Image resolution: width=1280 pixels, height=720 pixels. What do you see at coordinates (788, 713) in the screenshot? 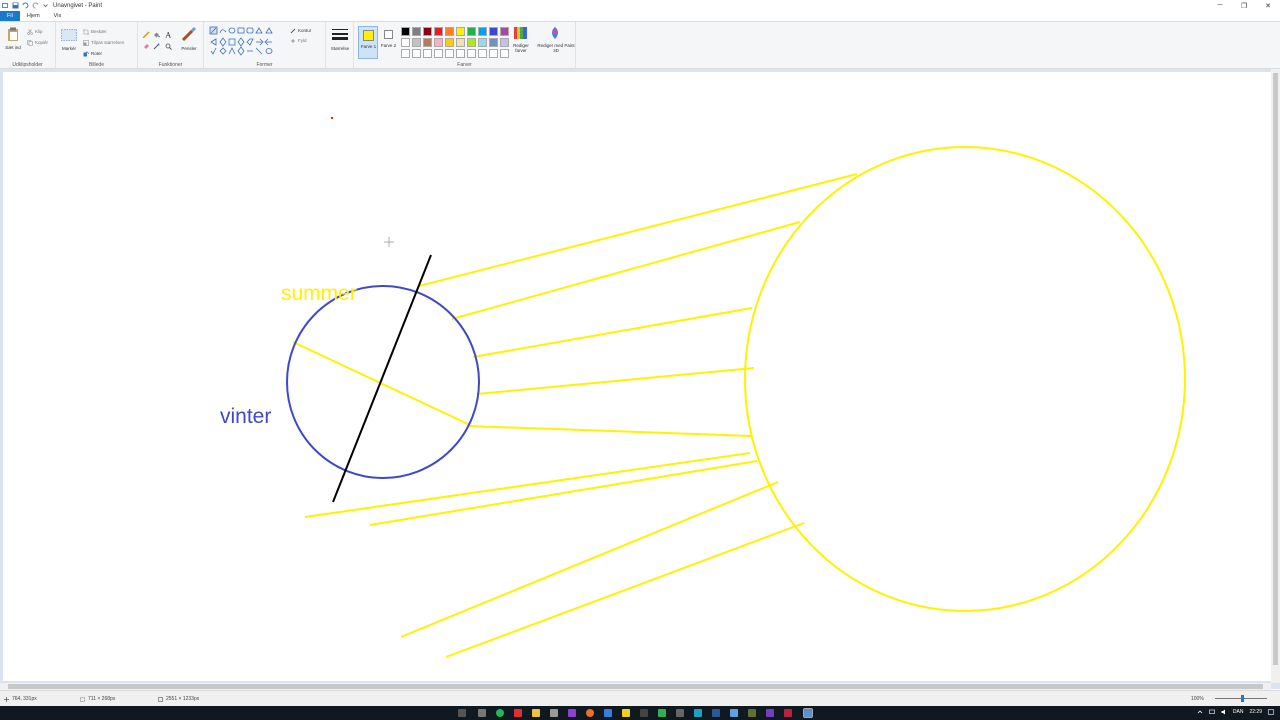
I see `app-icon-crimson` at bounding box center [788, 713].